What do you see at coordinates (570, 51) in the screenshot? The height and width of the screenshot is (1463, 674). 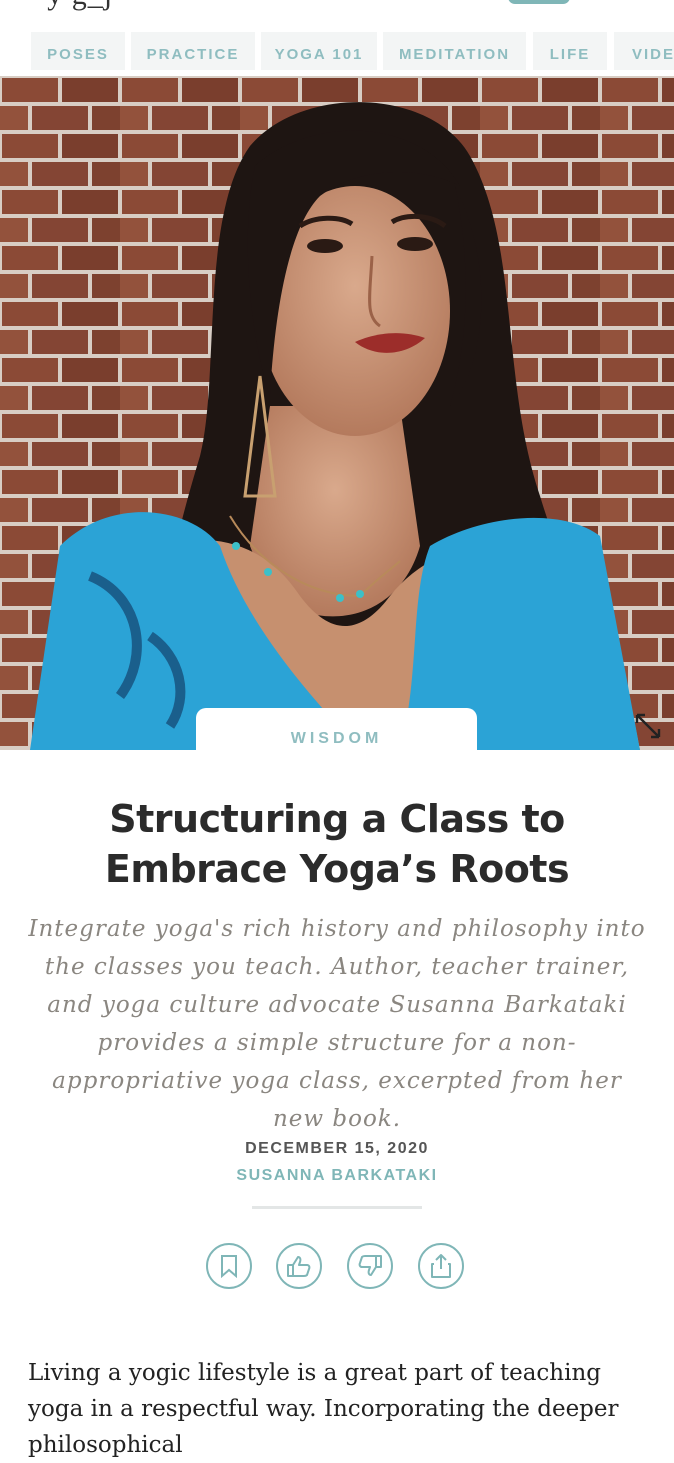 I see `nav-tab-life: LIFE` at bounding box center [570, 51].